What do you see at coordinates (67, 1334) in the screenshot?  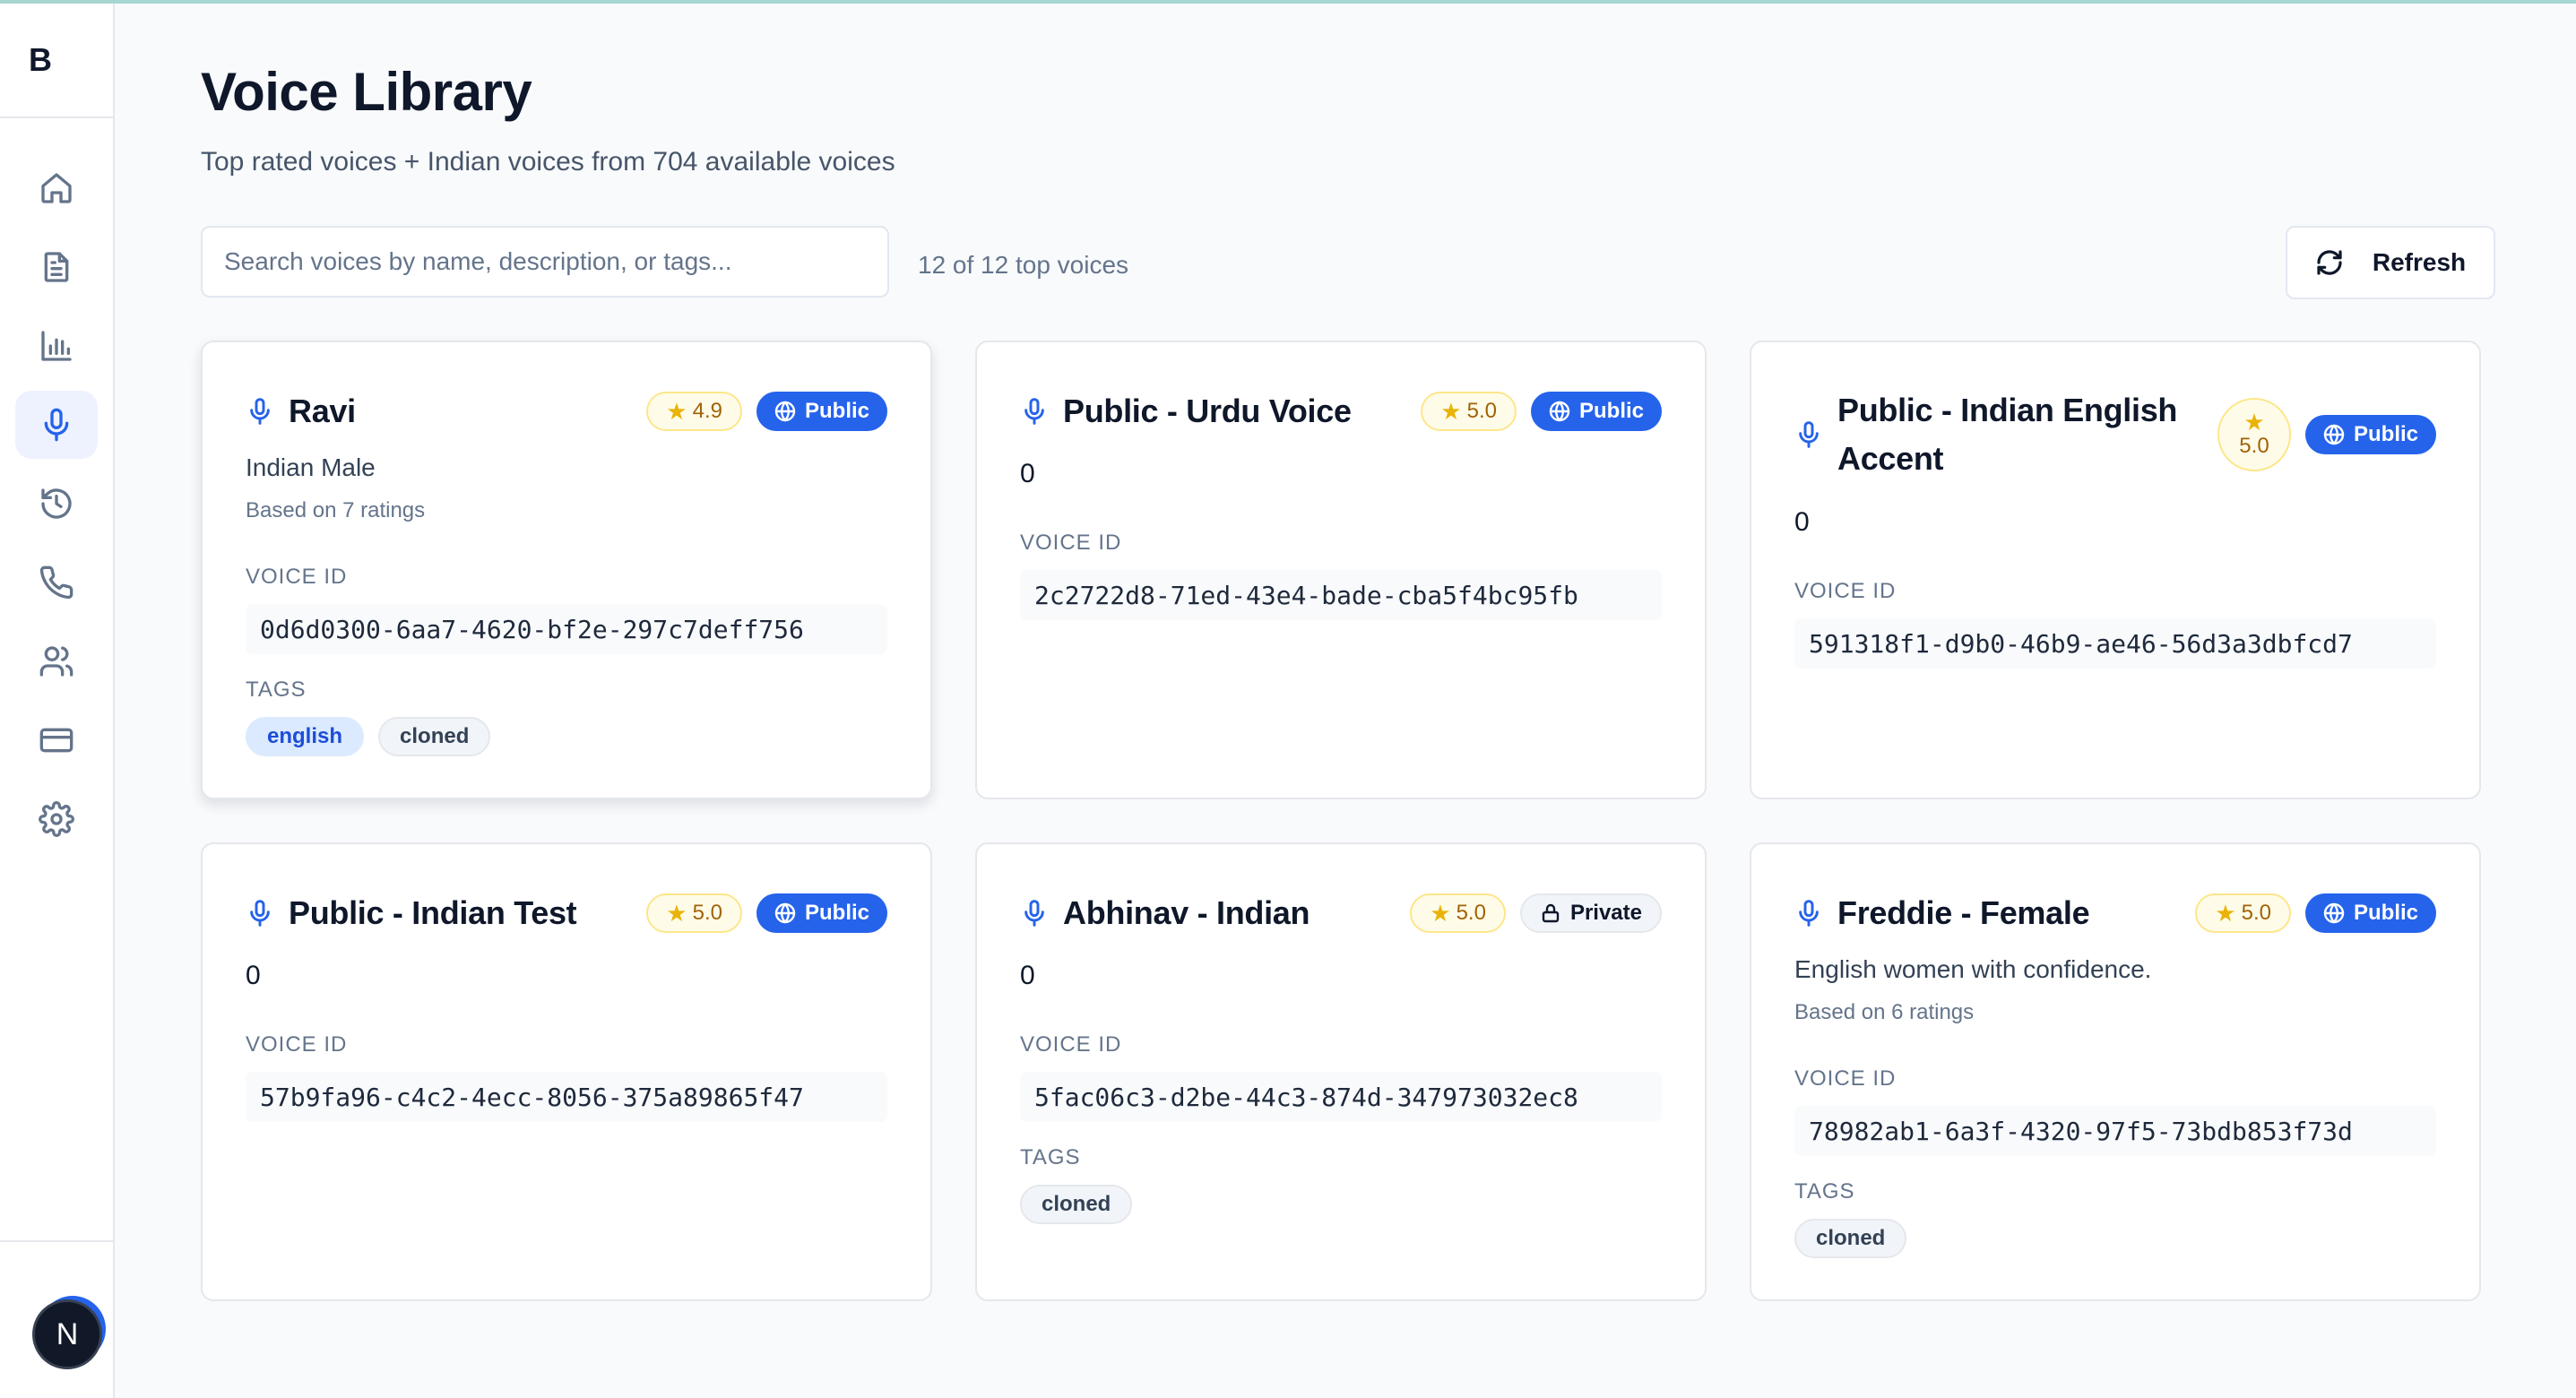 I see `user-avatar: N` at bounding box center [67, 1334].